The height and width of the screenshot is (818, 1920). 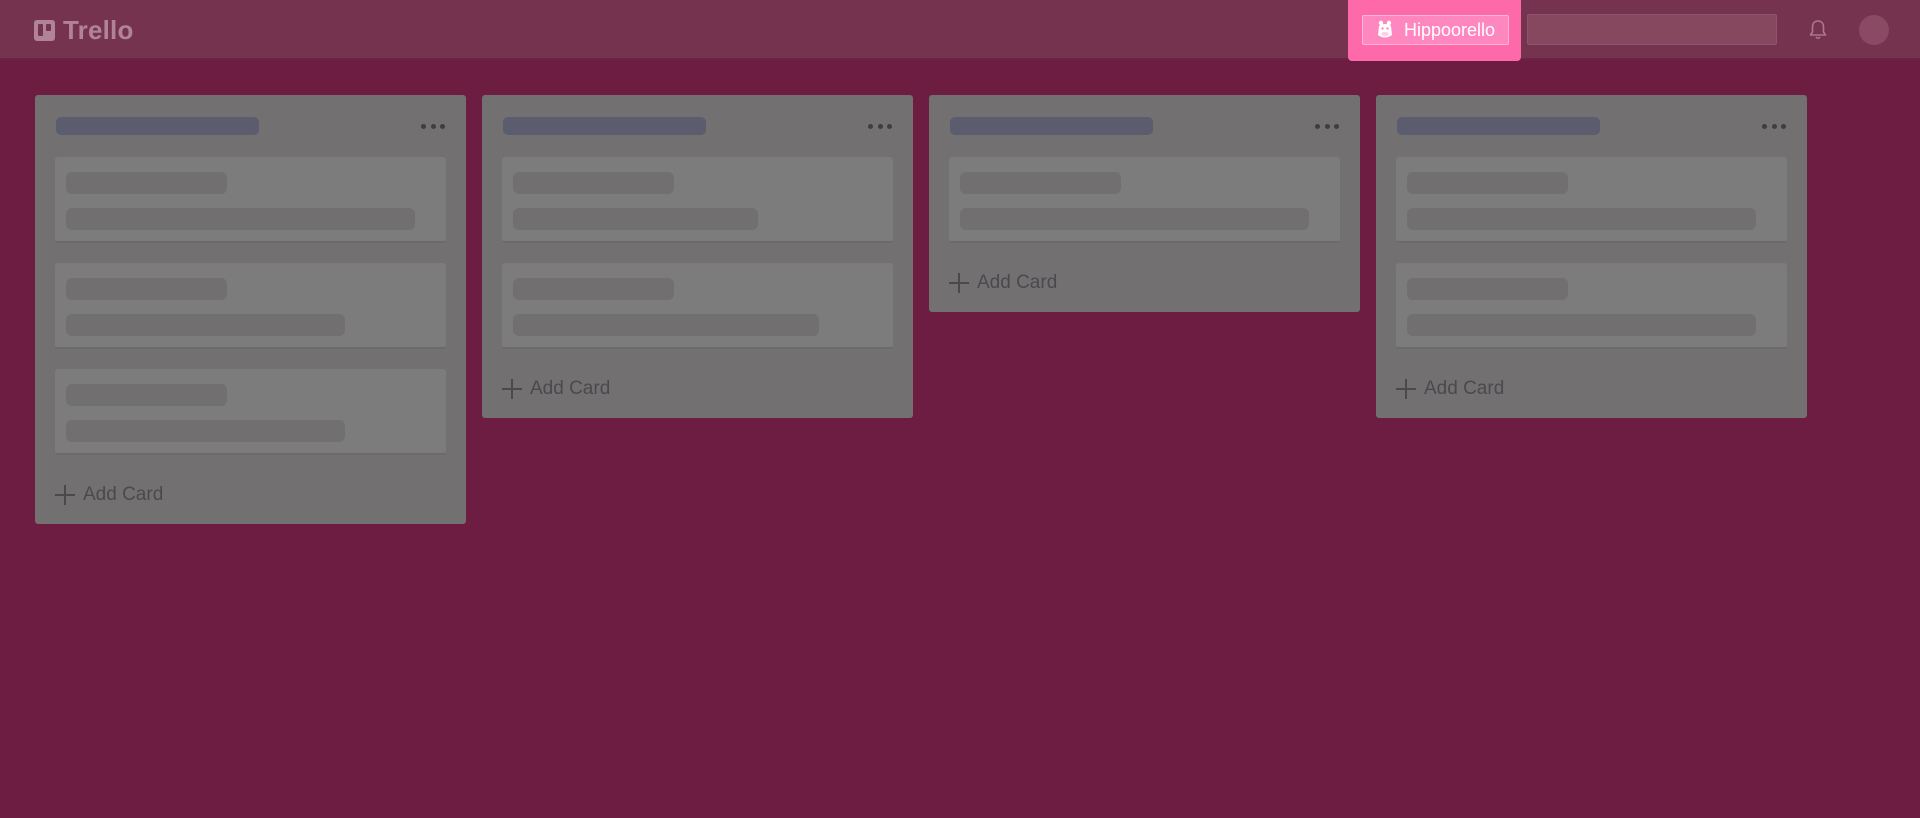 I want to click on hippo-icon, so click(x=1384, y=29).